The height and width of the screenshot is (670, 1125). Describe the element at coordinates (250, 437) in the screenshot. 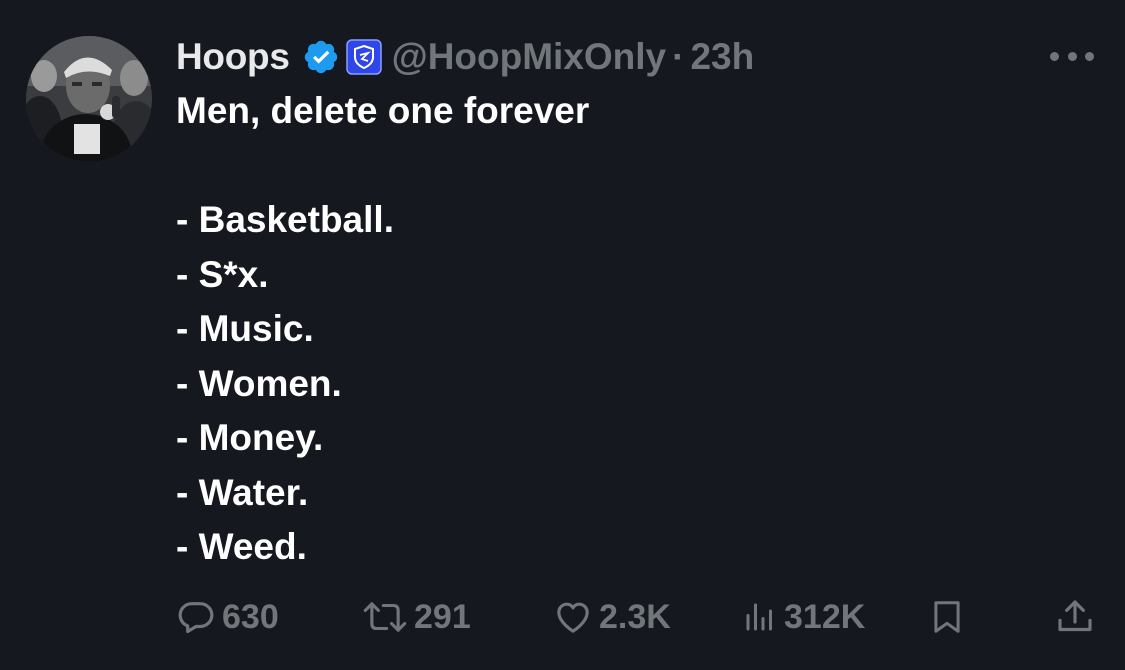

I see `tweet-line: - Money.` at that location.